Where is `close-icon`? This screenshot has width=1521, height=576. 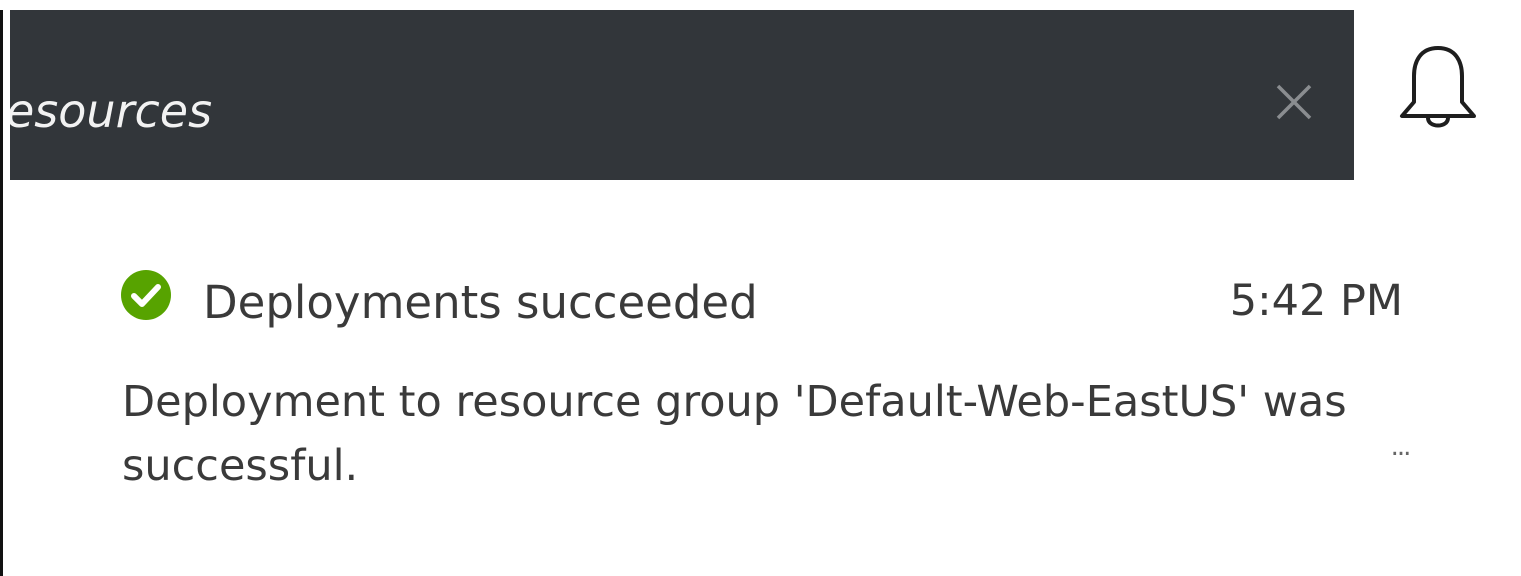 close-icon is located at coordinates (1294, 102).